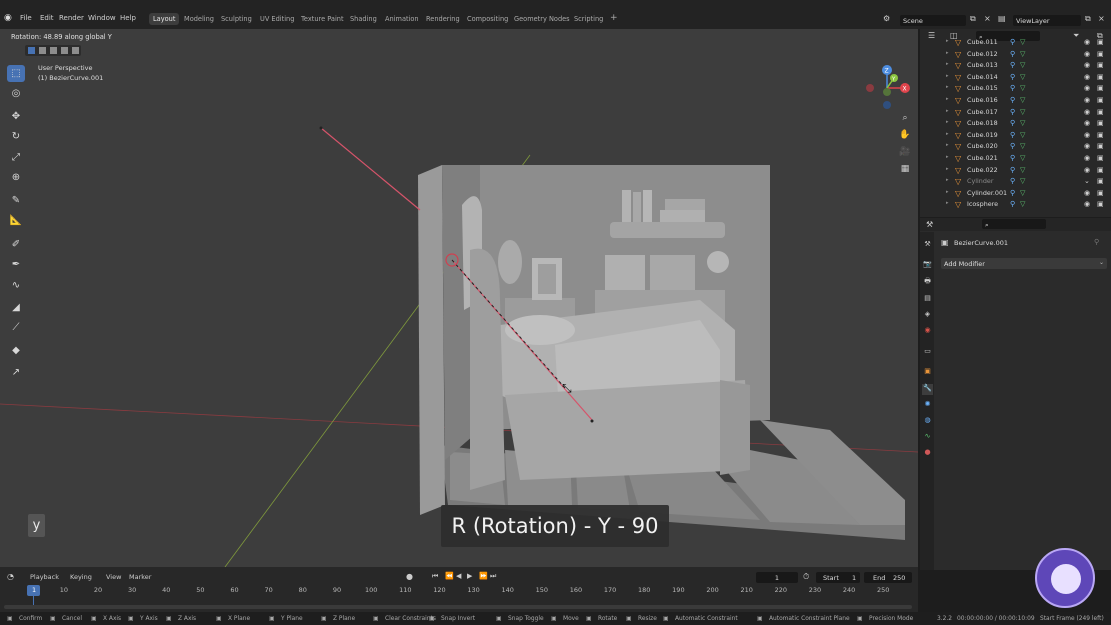  Describe the element at coordinates (1087, 181) in the screenshot. I see `visibility-eye-icon: ⌄` at that location.